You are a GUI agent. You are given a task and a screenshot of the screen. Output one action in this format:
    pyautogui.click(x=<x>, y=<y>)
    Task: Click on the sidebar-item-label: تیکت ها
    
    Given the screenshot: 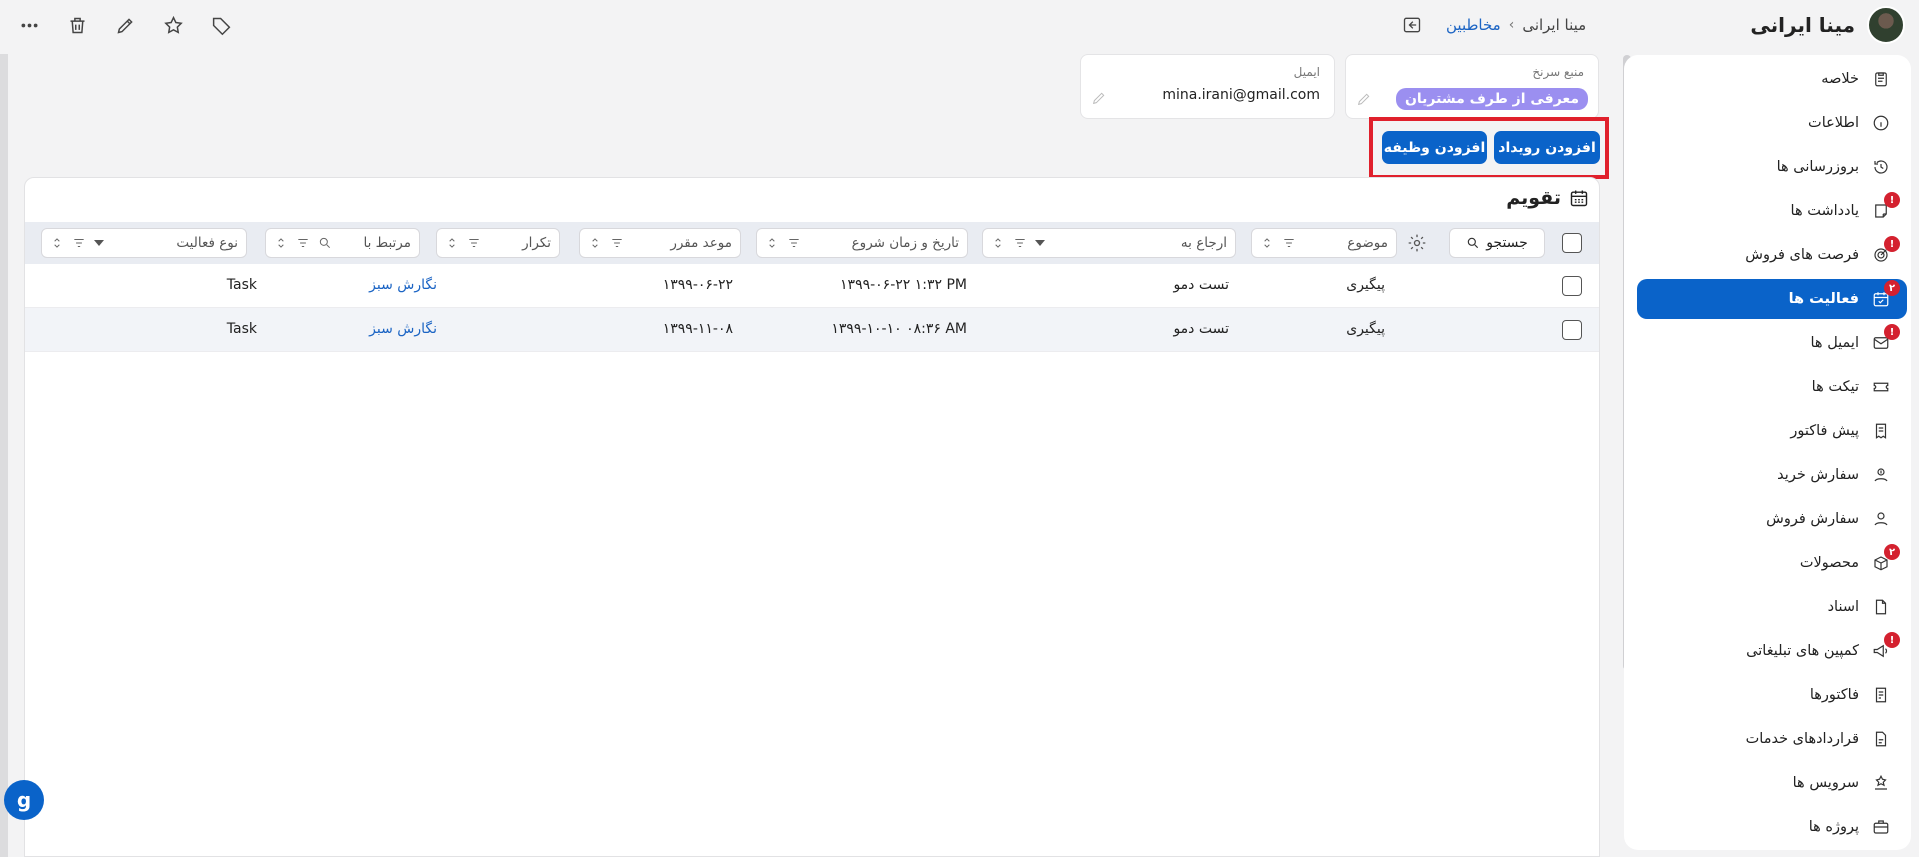 What is the action you would take?
    pyautogui.click(x=1835, y=387)
    